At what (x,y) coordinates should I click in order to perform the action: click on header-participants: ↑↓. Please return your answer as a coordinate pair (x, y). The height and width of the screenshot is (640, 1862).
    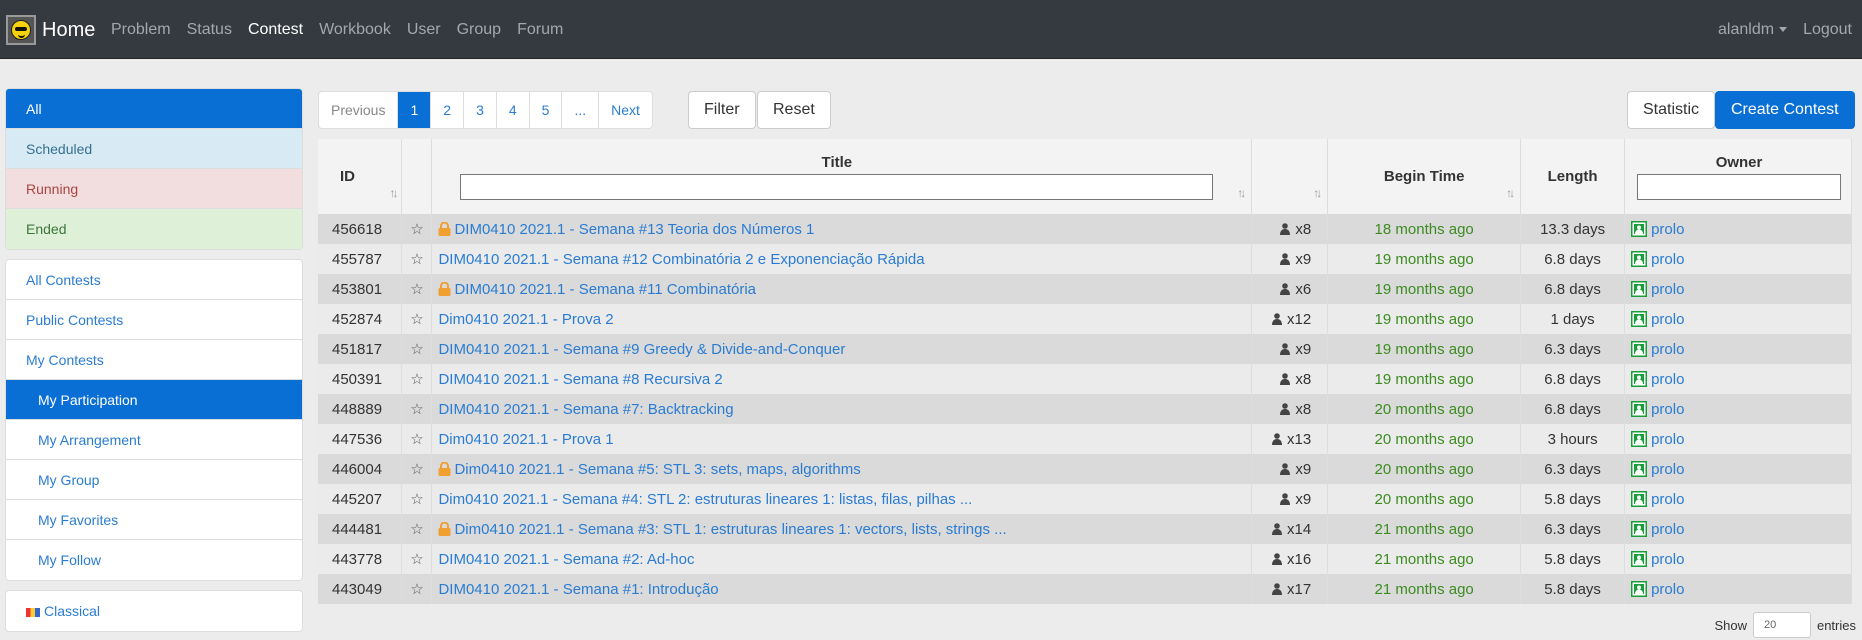
    Looking at the image, I should click on (1290, 176).